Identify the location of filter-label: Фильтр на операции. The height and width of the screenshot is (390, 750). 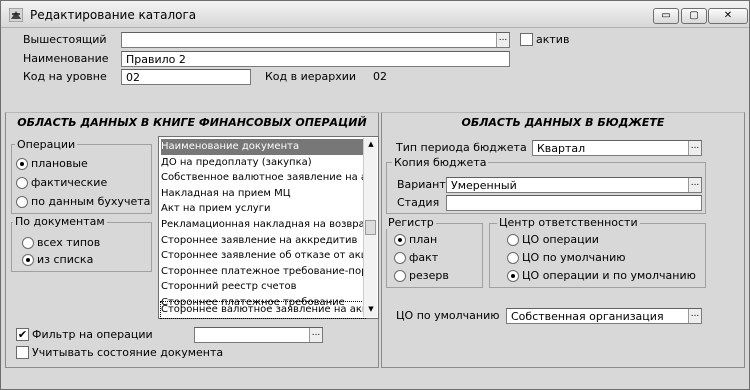
(92, 334).